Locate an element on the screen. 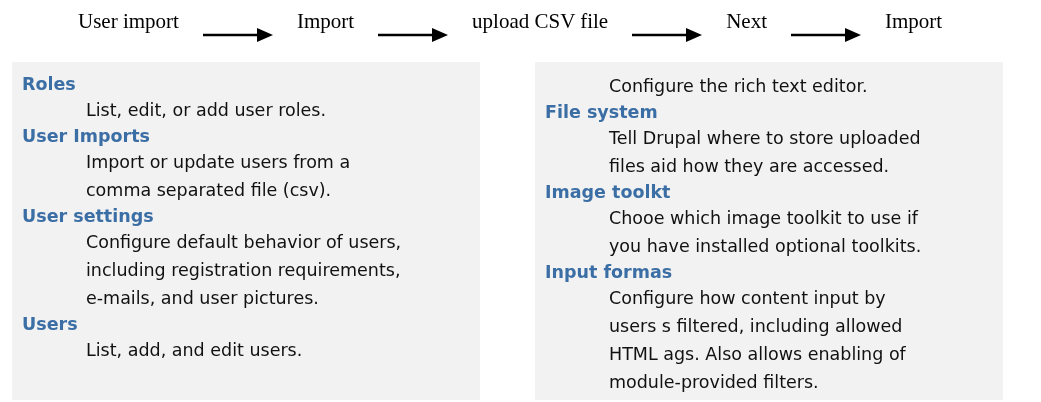  item-description: Import or update users from a comma separated file (csv). is located at coordinates (218, 176).